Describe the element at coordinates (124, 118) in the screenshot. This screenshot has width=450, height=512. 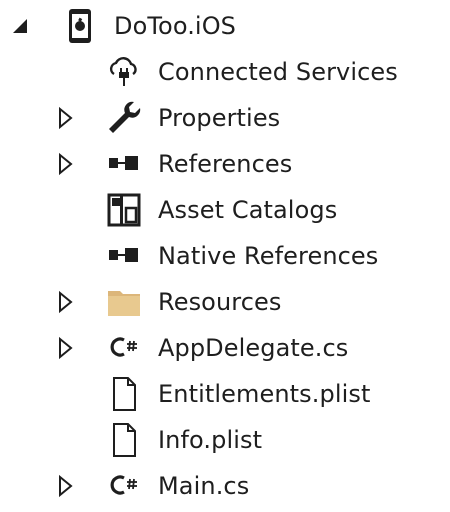
I see `wrench-icon` at that location.